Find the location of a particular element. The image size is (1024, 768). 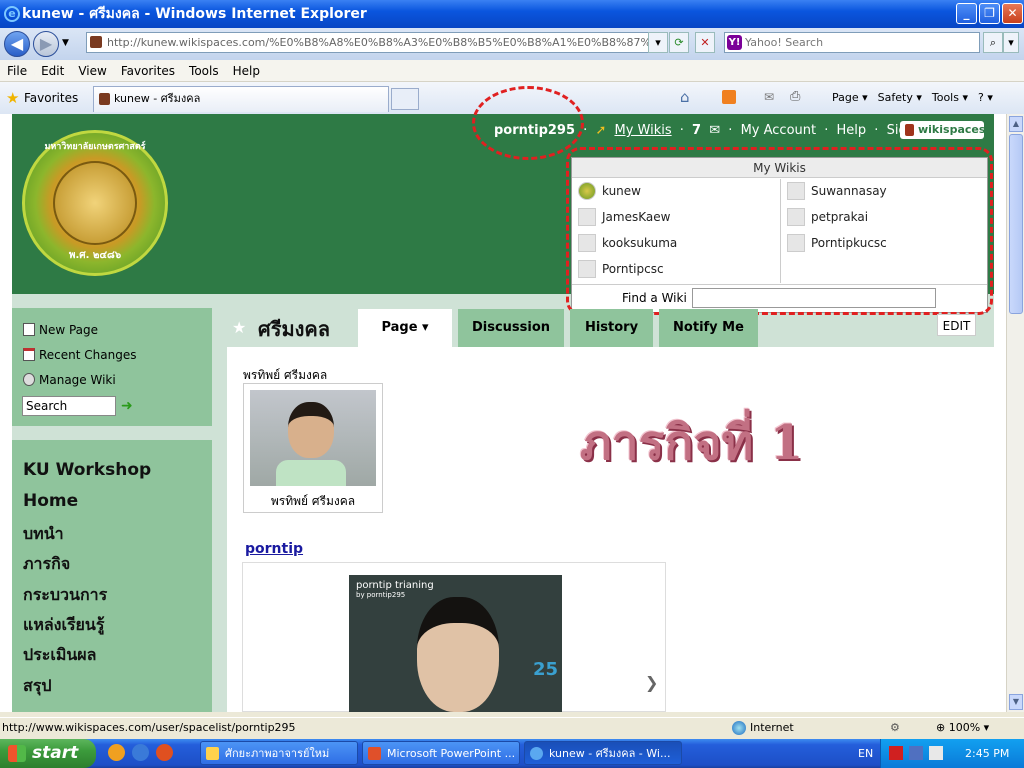

refresh-button: ⟳ is located at coordinates (679, 42).